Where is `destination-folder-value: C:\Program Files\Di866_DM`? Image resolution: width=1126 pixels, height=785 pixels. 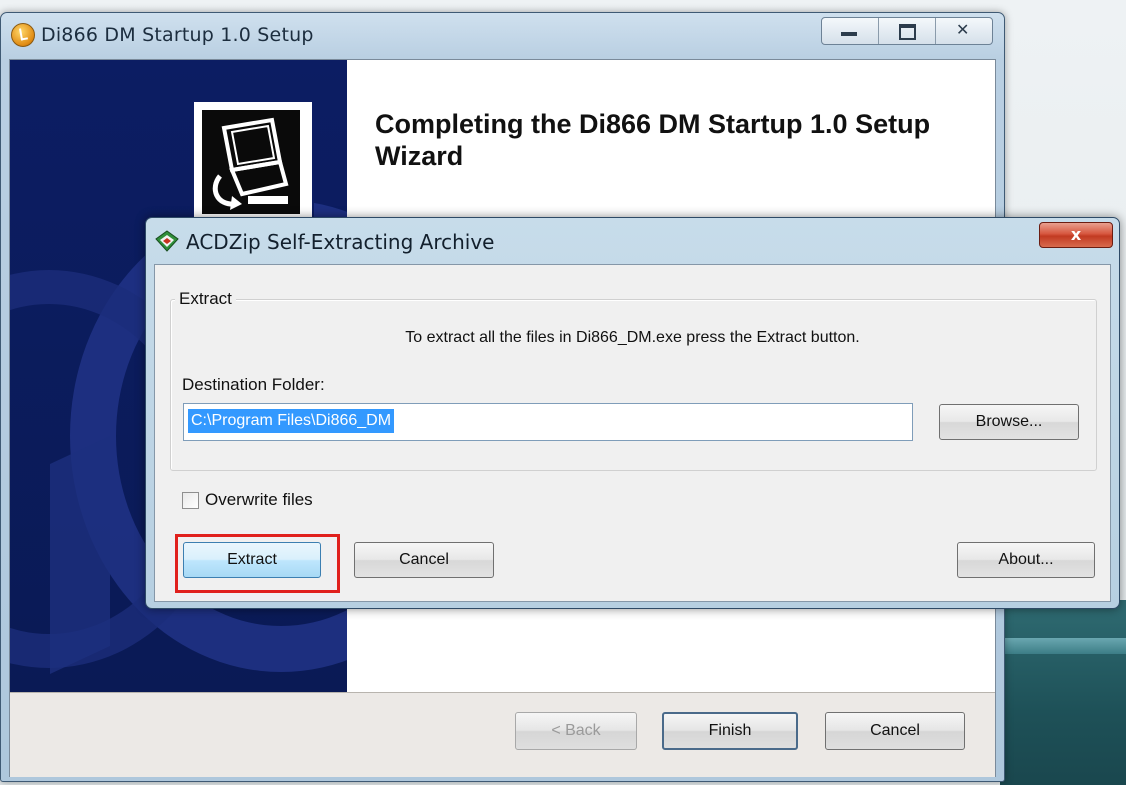
destination-folder-value: C:\Program Files\Di866_DM is located at coordinates (291, 421).